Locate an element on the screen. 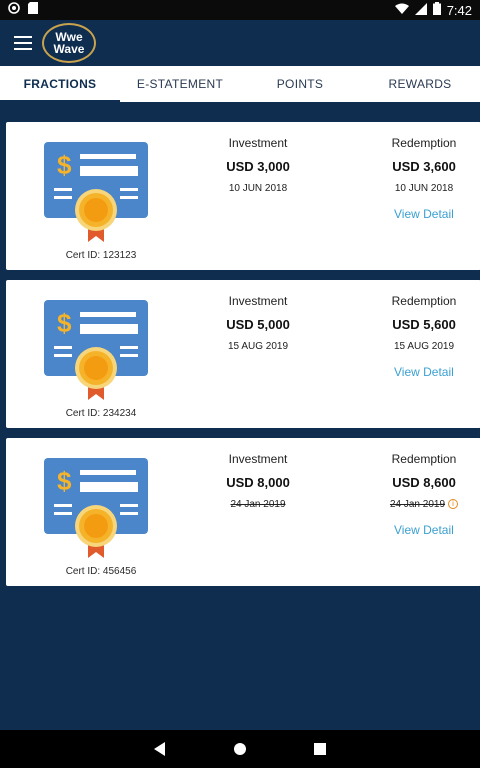  home-icon is located at coordinates (240, 749).